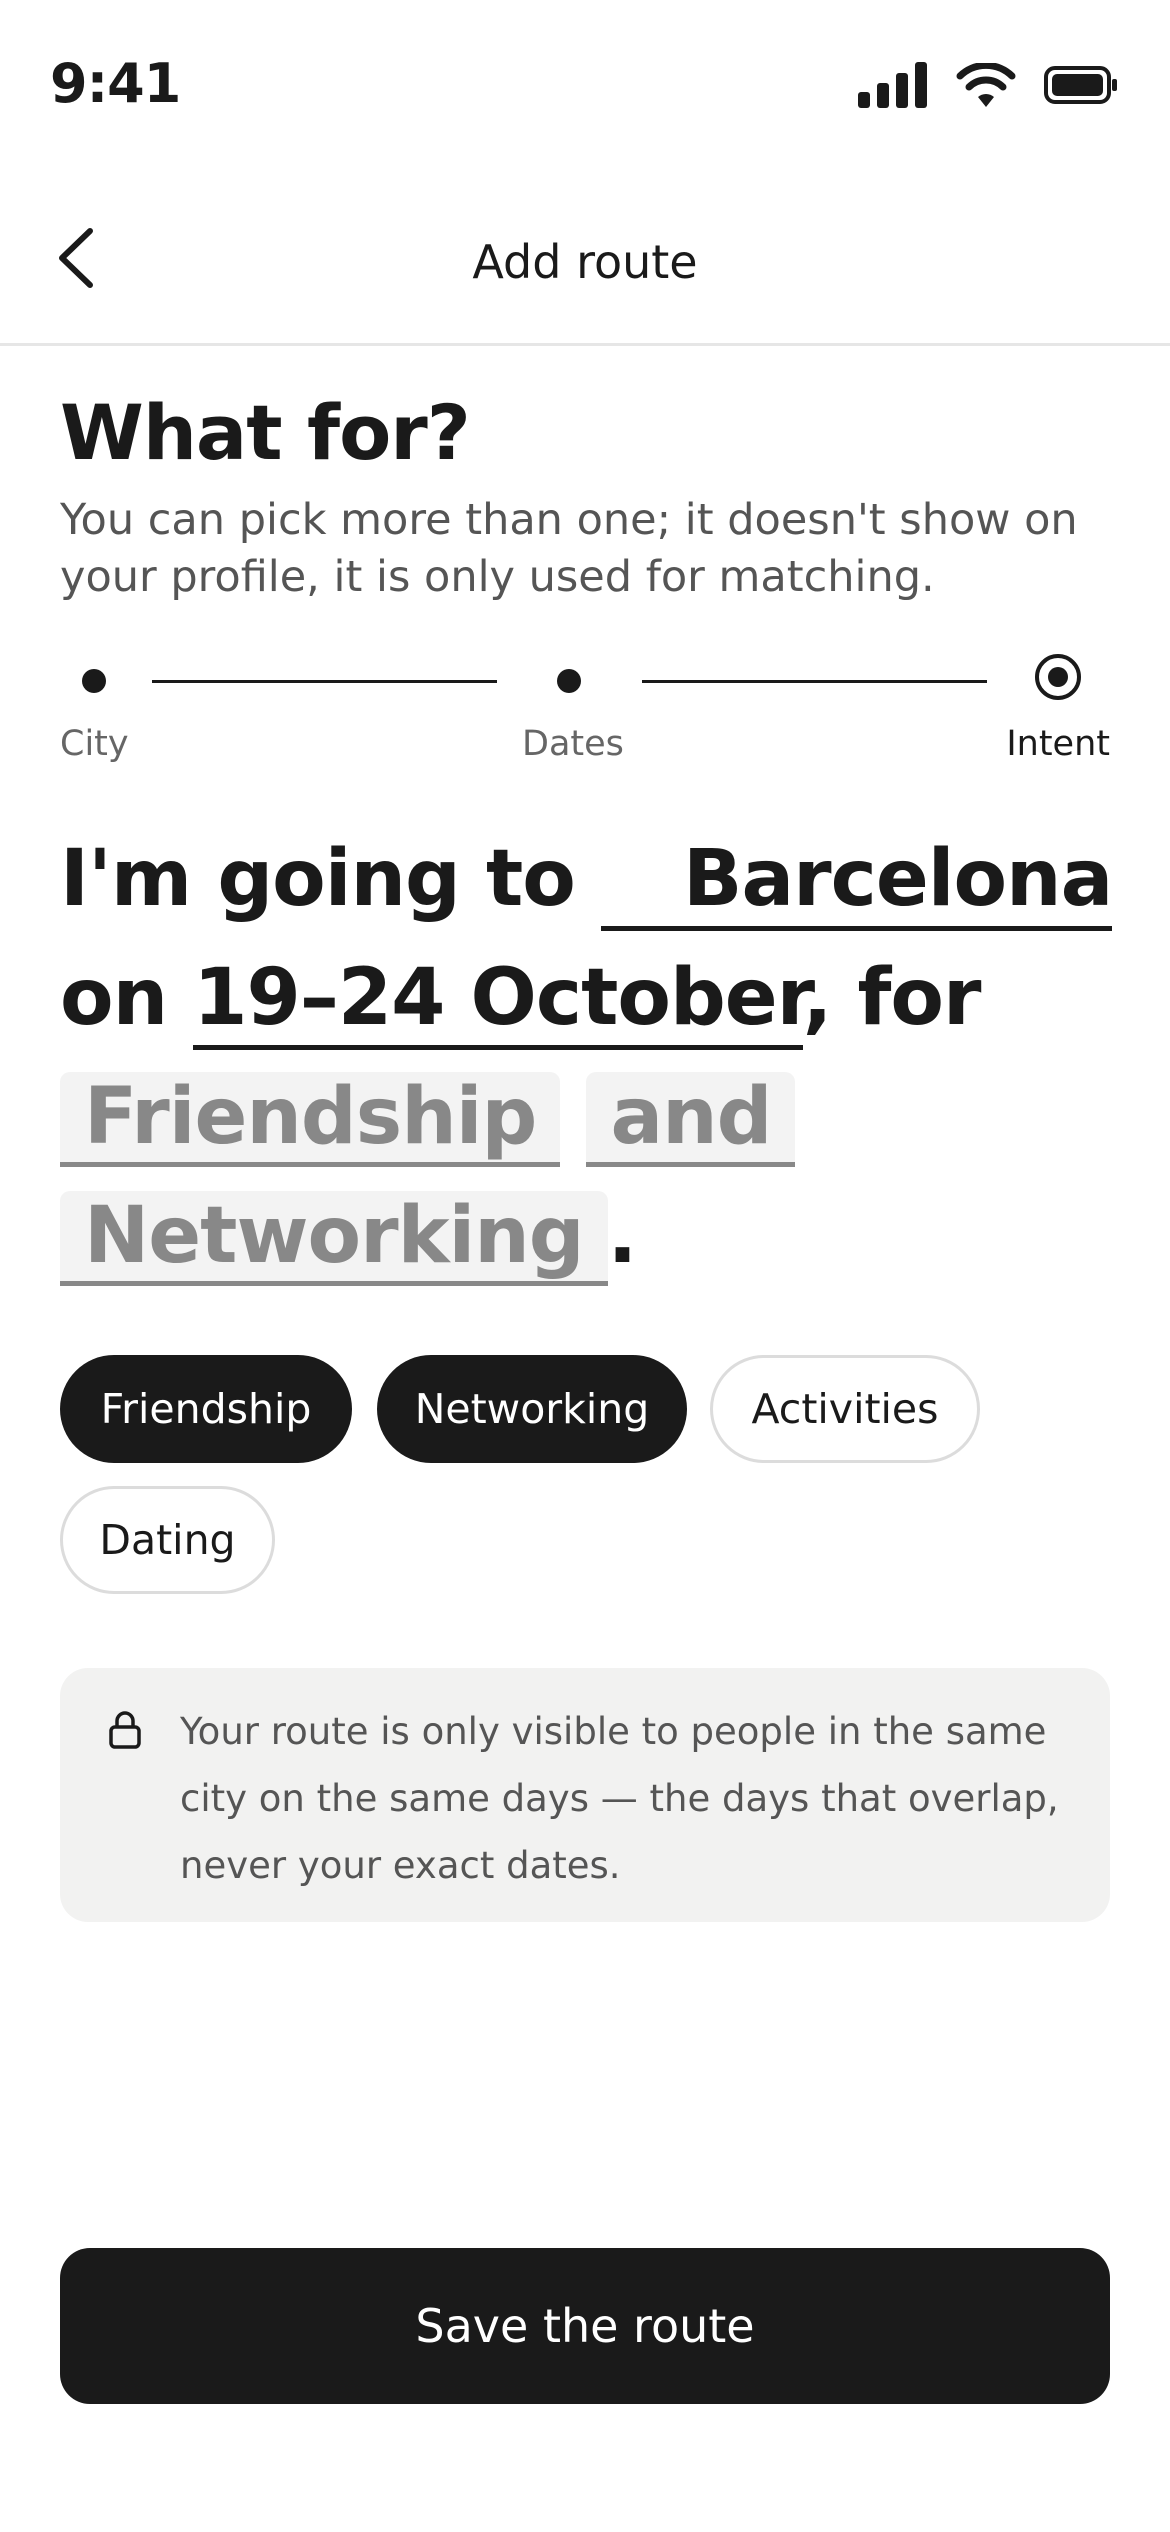  I want to click on status-icons, so click(988, 85).